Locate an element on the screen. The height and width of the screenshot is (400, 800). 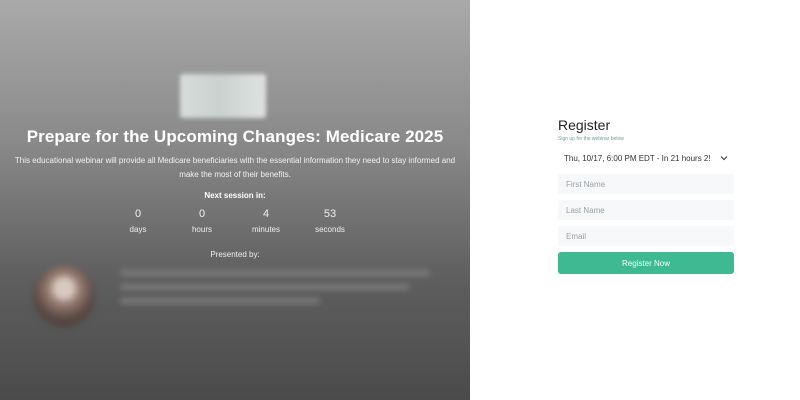
countdown-minutes-value: 4 is located at coordinates (266, 214).